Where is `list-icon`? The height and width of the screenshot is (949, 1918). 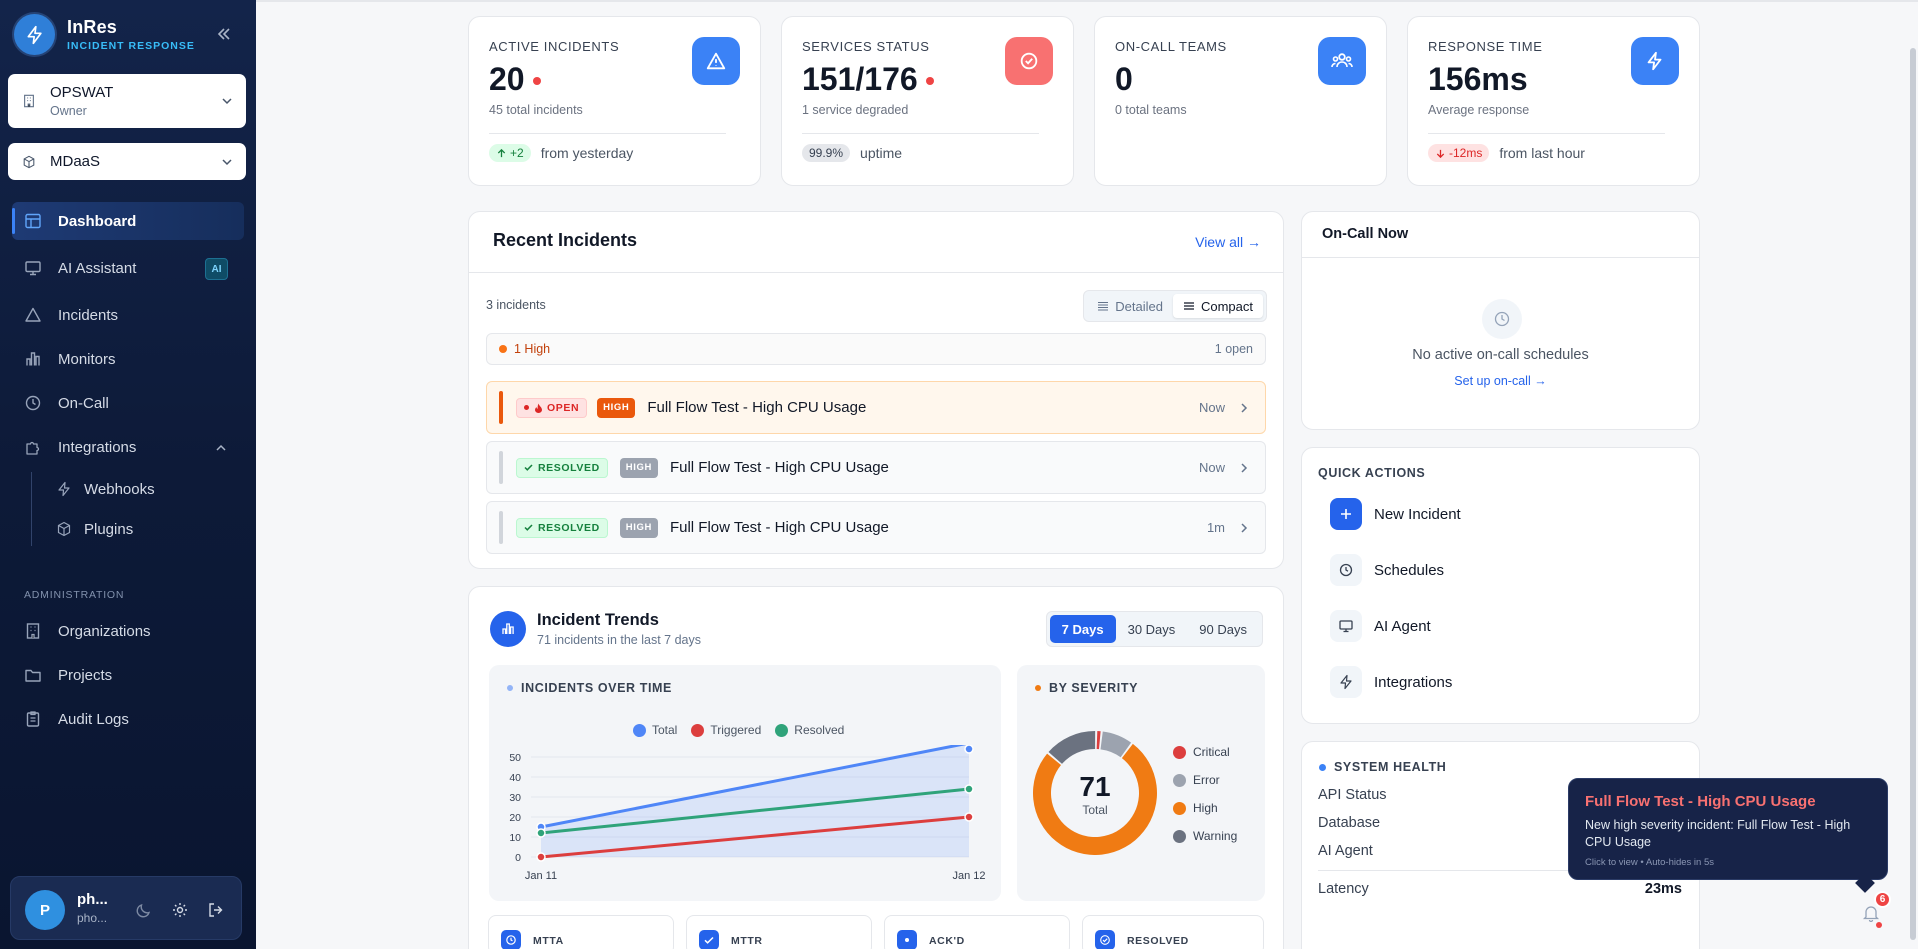 list-icon is located at coordinates (1103, 306).